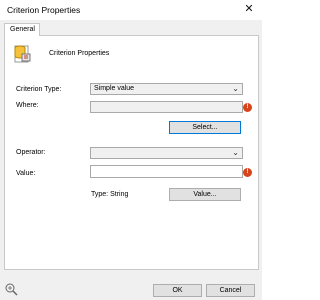  I want to click on type-text: Type: String, so click(110, 194).